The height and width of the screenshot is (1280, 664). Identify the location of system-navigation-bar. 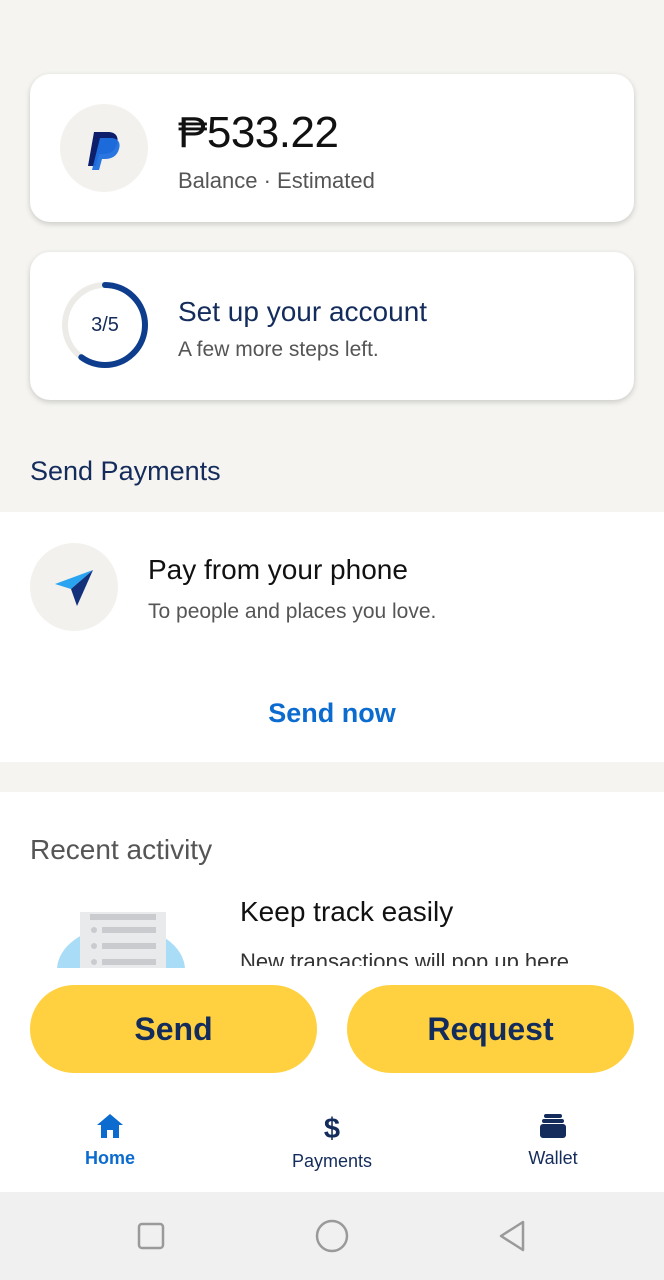
(332, 1236).